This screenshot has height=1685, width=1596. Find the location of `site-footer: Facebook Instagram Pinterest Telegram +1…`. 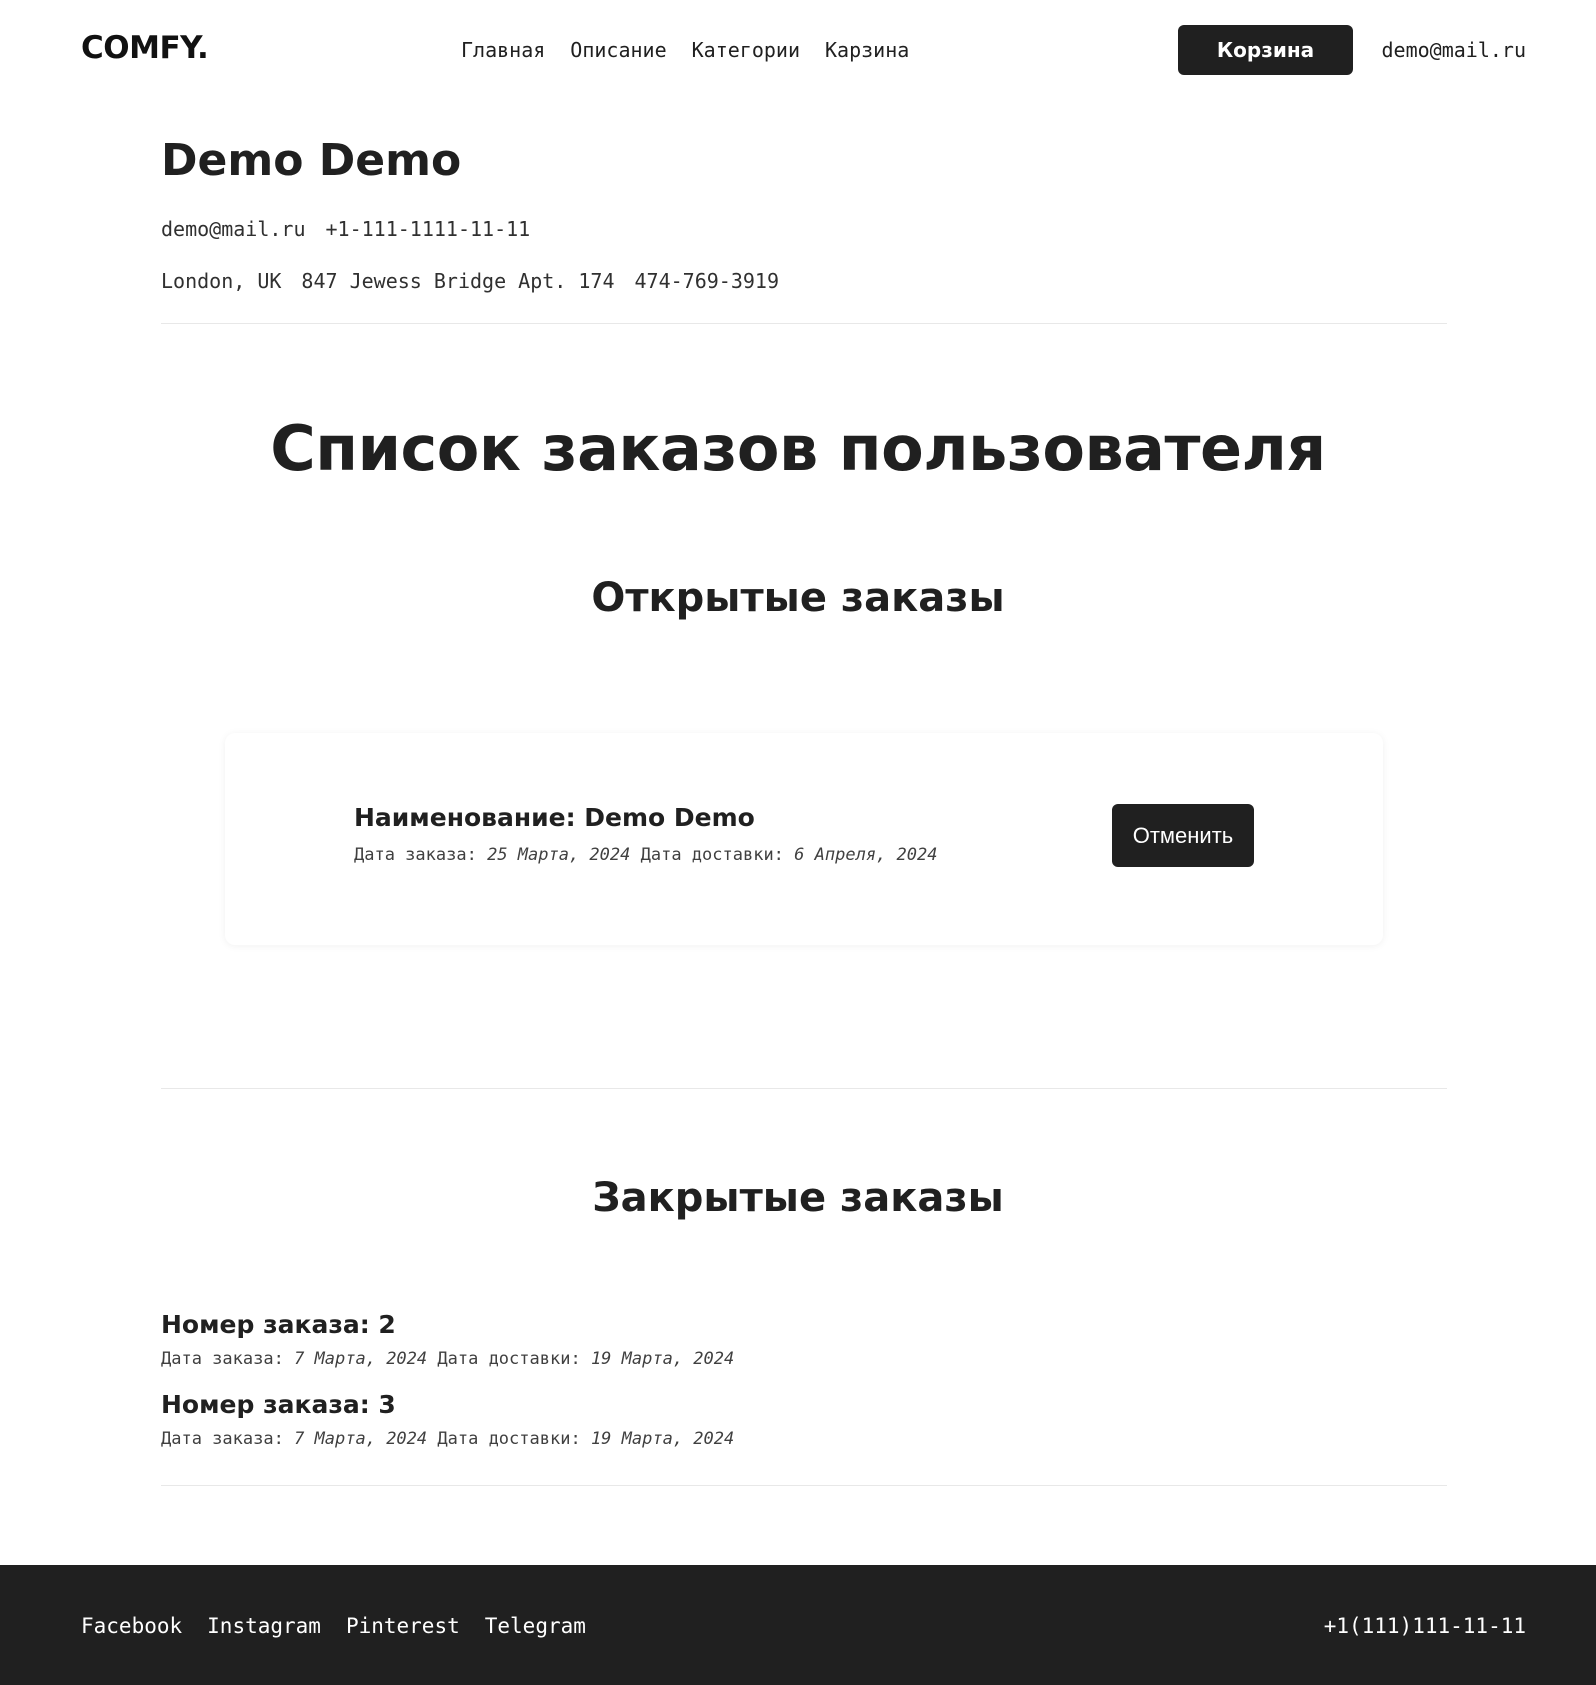

site-footer: Facebook Instagram Pinterest Telegram +1… is located at coordinates (798, 1625).